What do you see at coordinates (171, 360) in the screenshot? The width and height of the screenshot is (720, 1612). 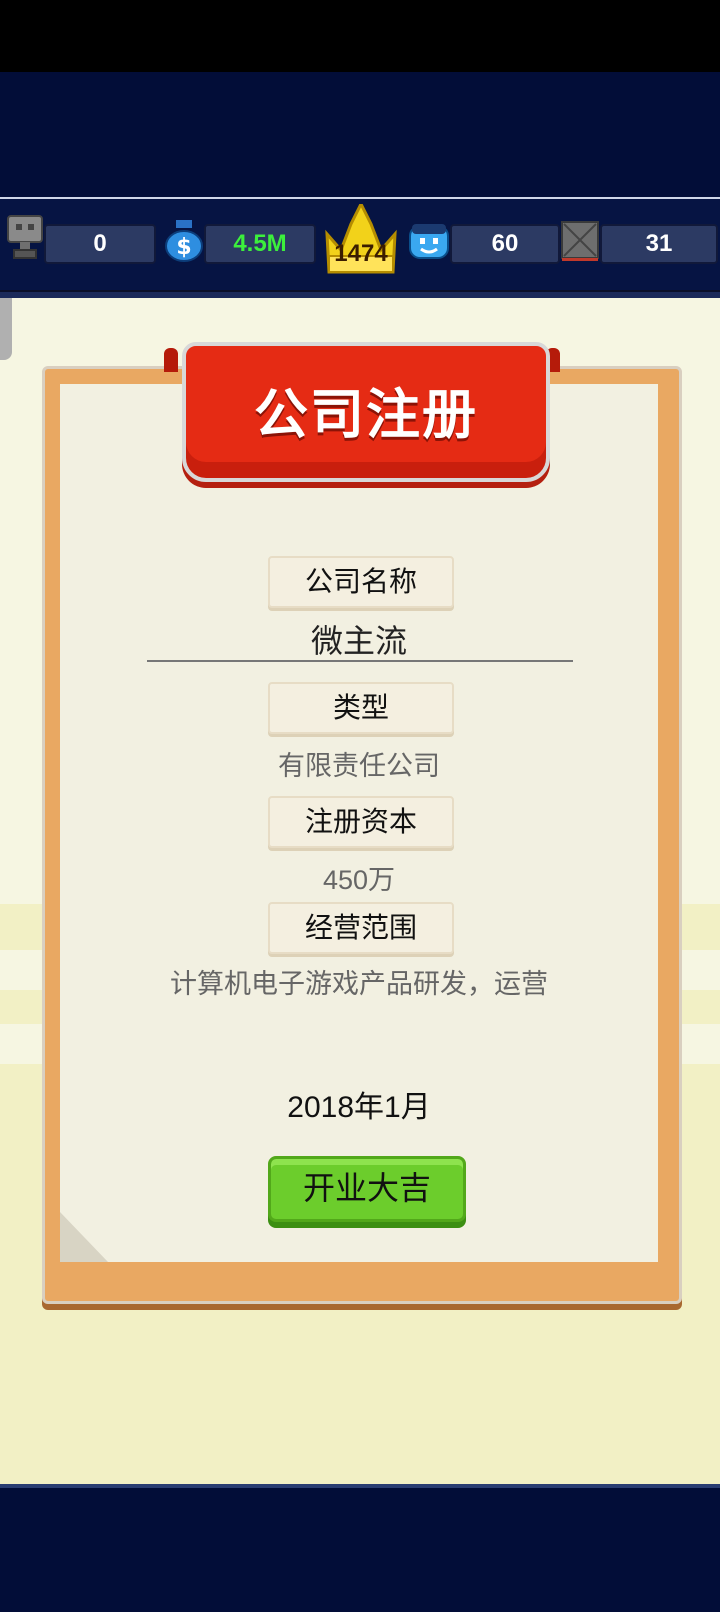 I see `ribbon-end-left` at bounding box center [171, 360].